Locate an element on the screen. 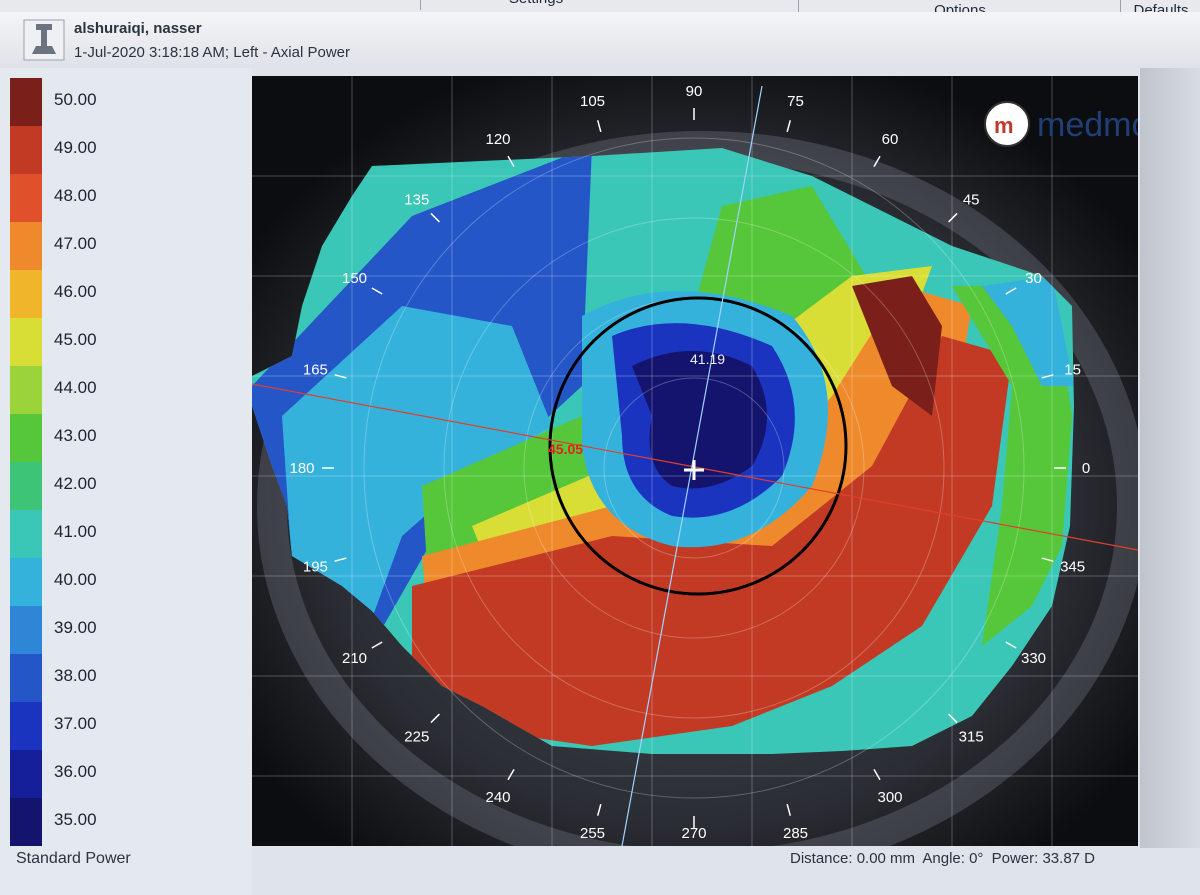 The height and width of the screenshot is (895, 1200). angle-label: 135 is located at coordinates (416, 199).